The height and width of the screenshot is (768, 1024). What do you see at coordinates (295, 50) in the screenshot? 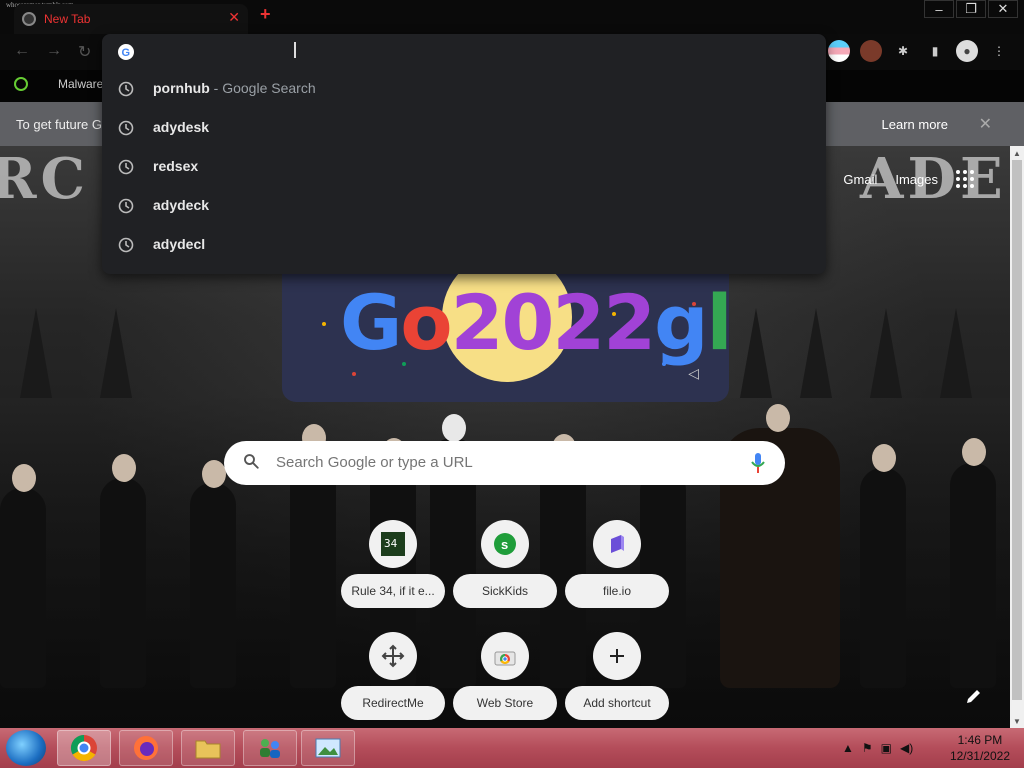
I see `text-cursor` at bounding box center [295, 50].